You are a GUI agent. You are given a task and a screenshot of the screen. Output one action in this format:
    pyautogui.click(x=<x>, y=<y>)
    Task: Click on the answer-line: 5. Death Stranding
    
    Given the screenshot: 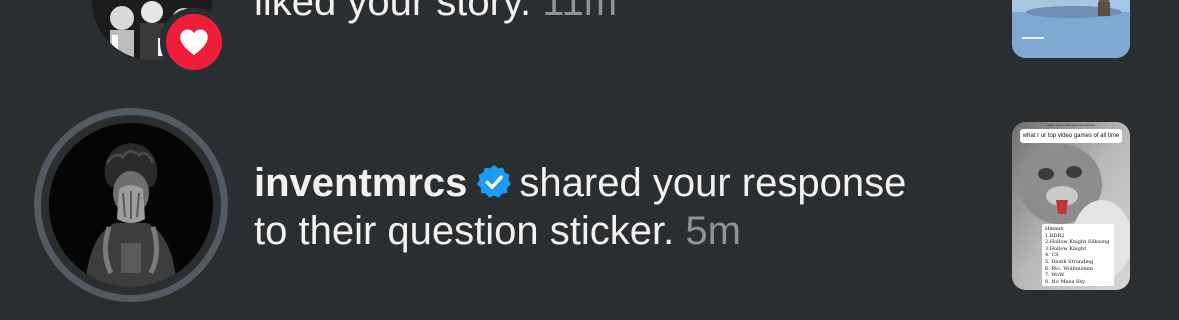 What is the action you would take?
    pyautogui.click(x=1069, y=261)
    